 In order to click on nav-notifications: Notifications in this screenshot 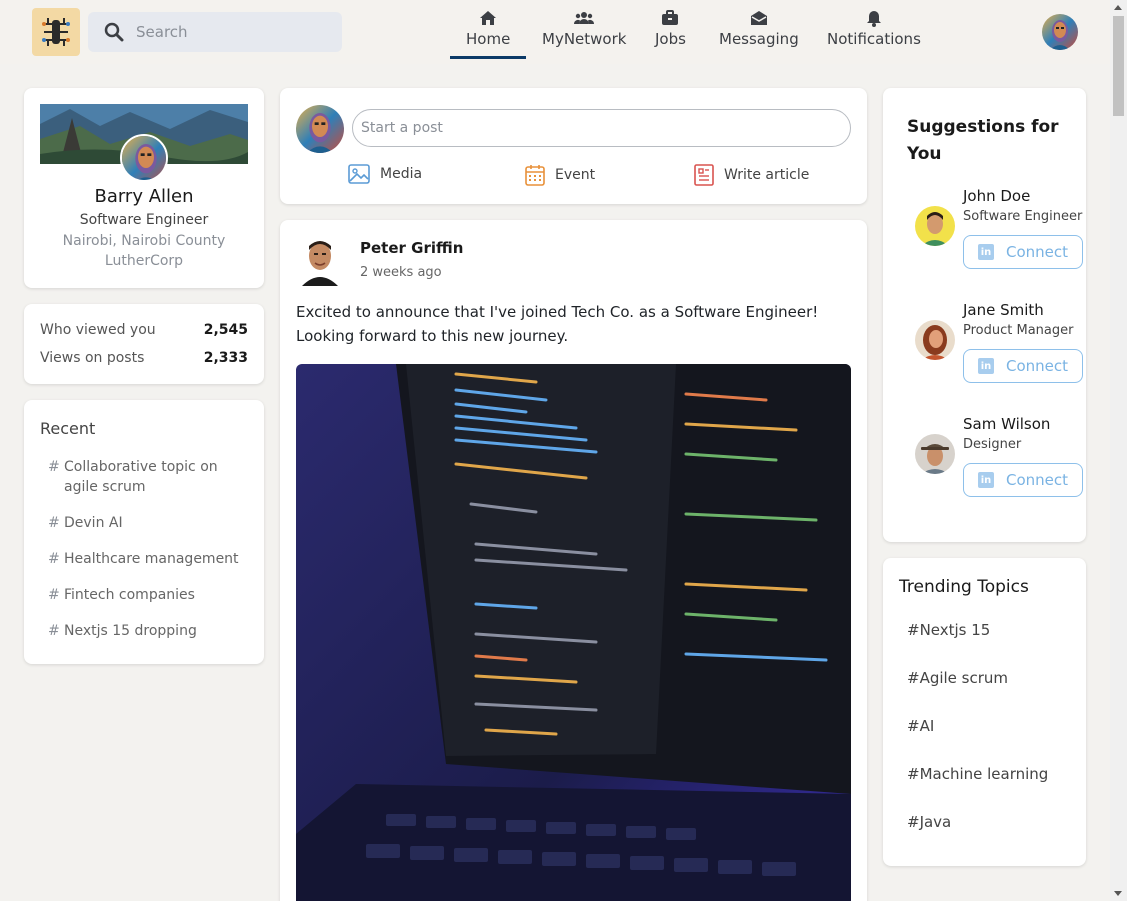, I will do `click(874, 32)`.